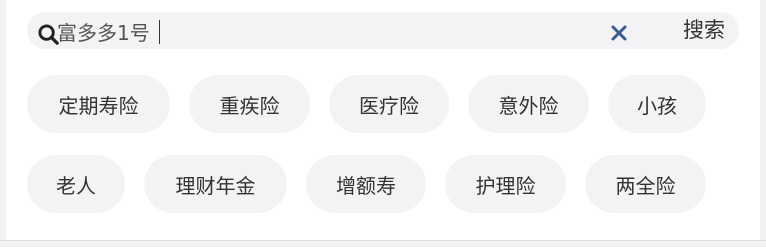 This screenshot has height=247, width=766. What do you see at coordinates (389, 104) in the screenshot?
I see `tag-medical: 医疗险` at bounding box center [389, 104].